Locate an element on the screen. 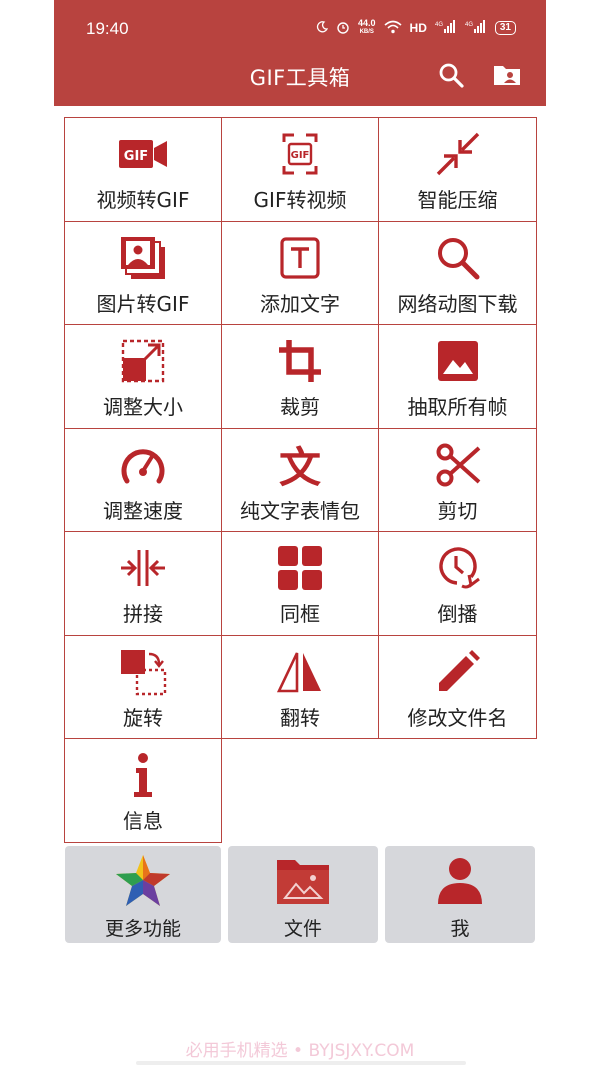 This screenshot has height=1067, width=600. tab-files: 文件 is located at coordinates (303, 894).